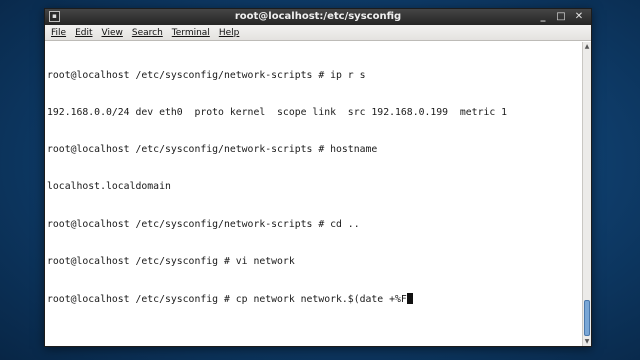 This screenshot has height=360, width=640. What do you see at coordinates (191, 33) in the screenshot?
I see `menu-terminal: Terminal` at bounding box center [191, 33].